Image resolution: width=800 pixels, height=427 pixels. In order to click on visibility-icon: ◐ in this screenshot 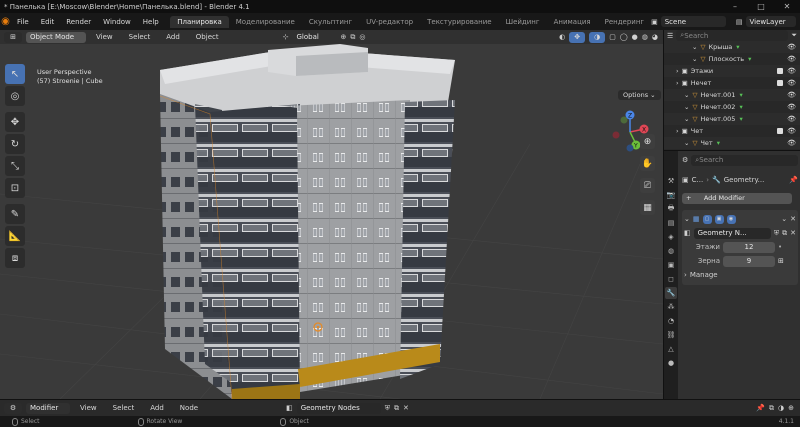, I will do `click(562, 37)`.